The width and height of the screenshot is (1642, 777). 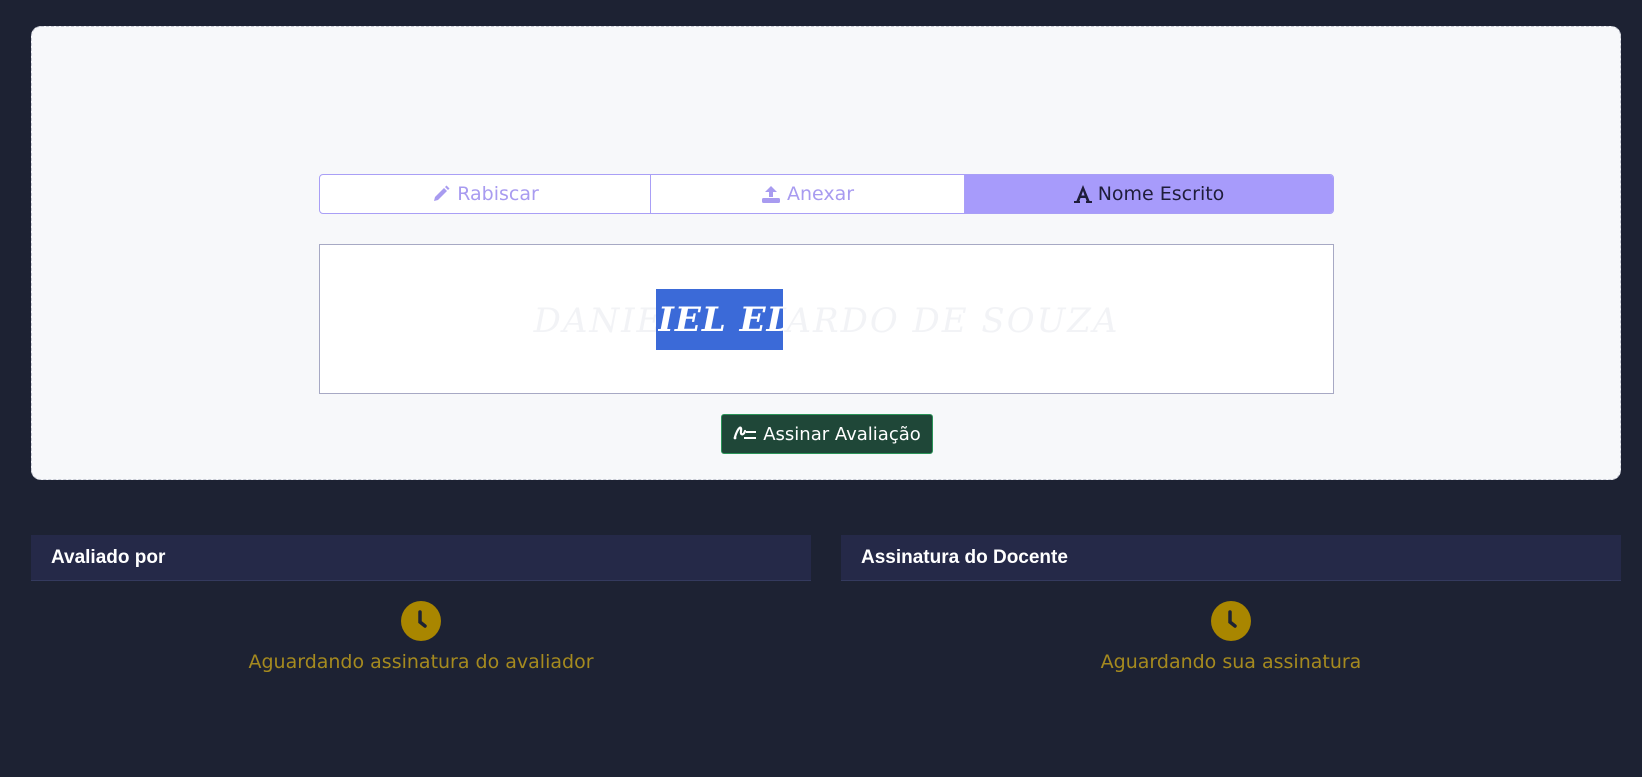 I want to click on typed-signature-input, so click(x=719, y=319).